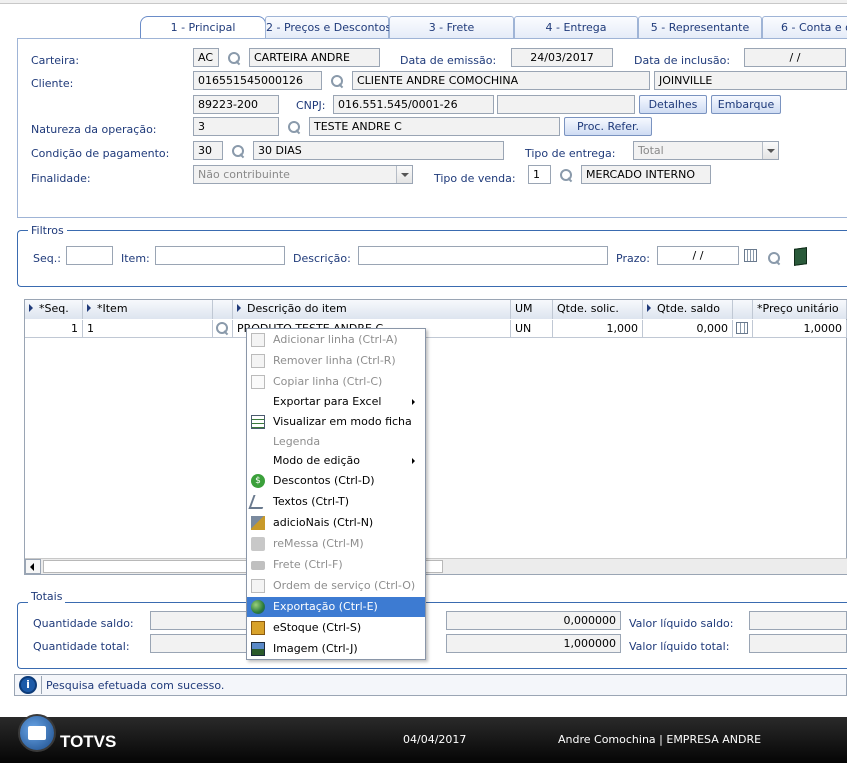 This screenshot has height=763, width=847. Describe the element at coordinates (52, 83) in the screenshot. I see `cliente-label: Cliente:` at that location.